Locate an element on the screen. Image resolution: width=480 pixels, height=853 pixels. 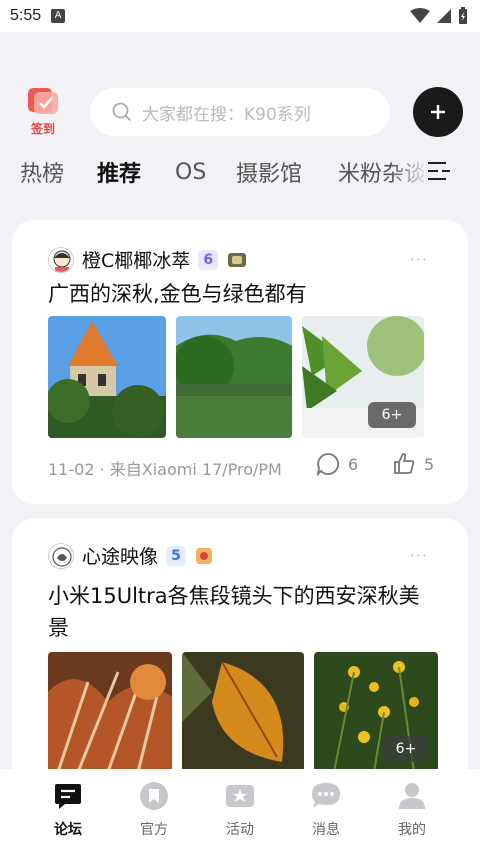
post-title: 小米15Ultra各焦段镜头下的西安深秋美景 is located at coordinates (243, 612).